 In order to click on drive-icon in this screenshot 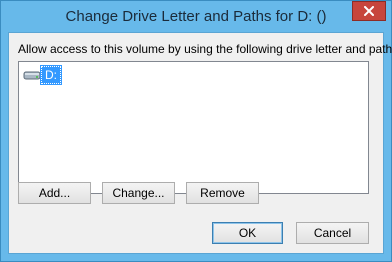, I will do `click(32, 75)`.